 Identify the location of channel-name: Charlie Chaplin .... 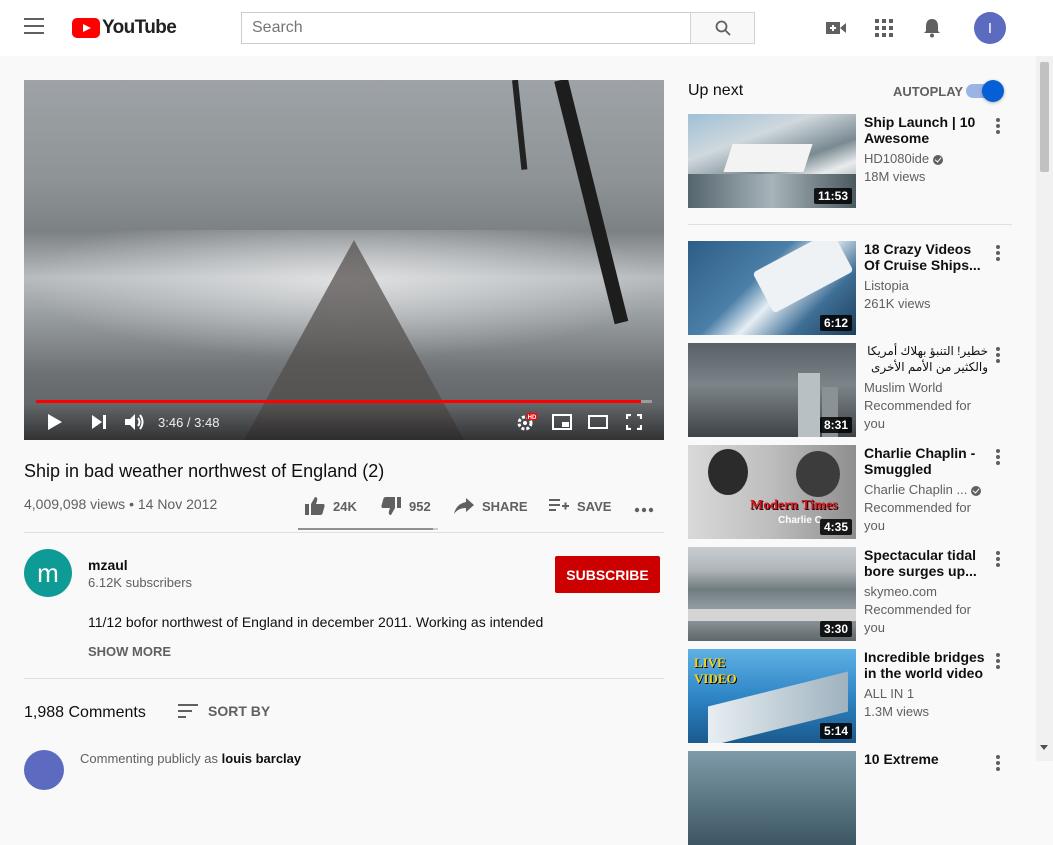
(915, 489).